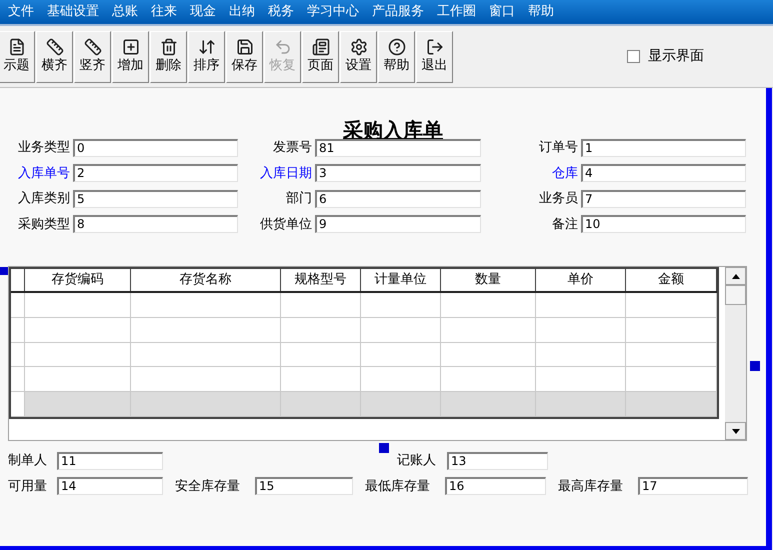 This screenshot has width=773, height=550. I want to click on scroll-up-icon, so click(735, 276).